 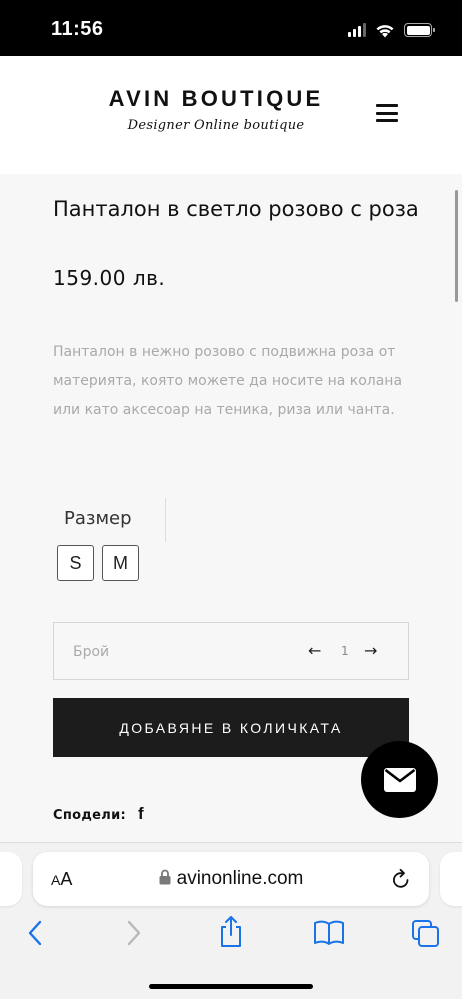 What do you see at coordinates (165, 520) in the screenshot?
I see `size-divider` at bounding box center [165, 520].